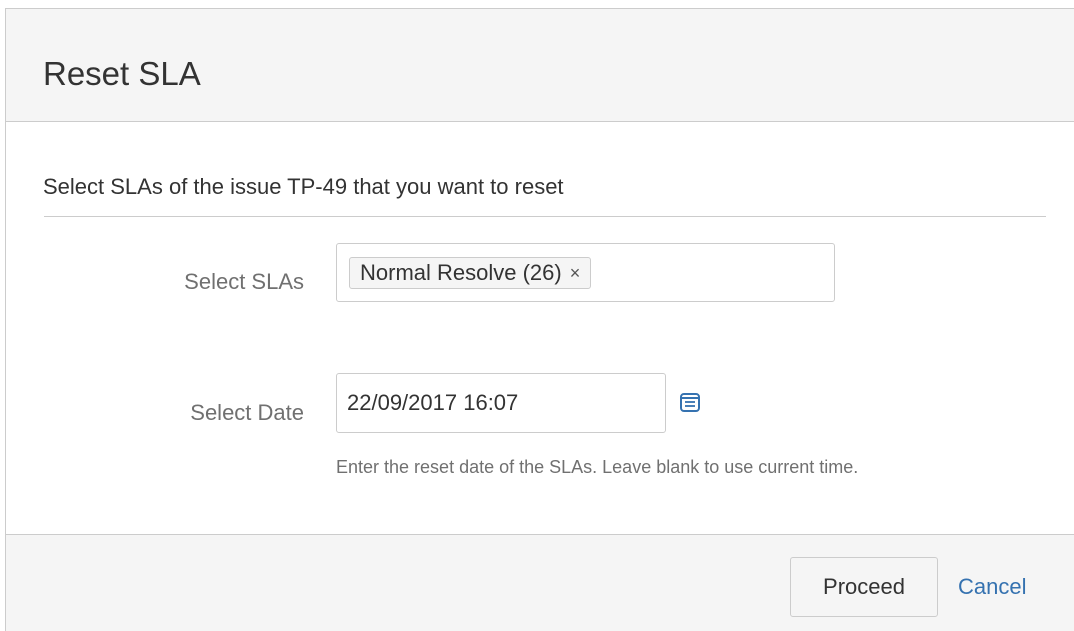  What do you see at coordinates (501, 403) in the screenshot?
I see `date-input` at bounding box center [501, 403].